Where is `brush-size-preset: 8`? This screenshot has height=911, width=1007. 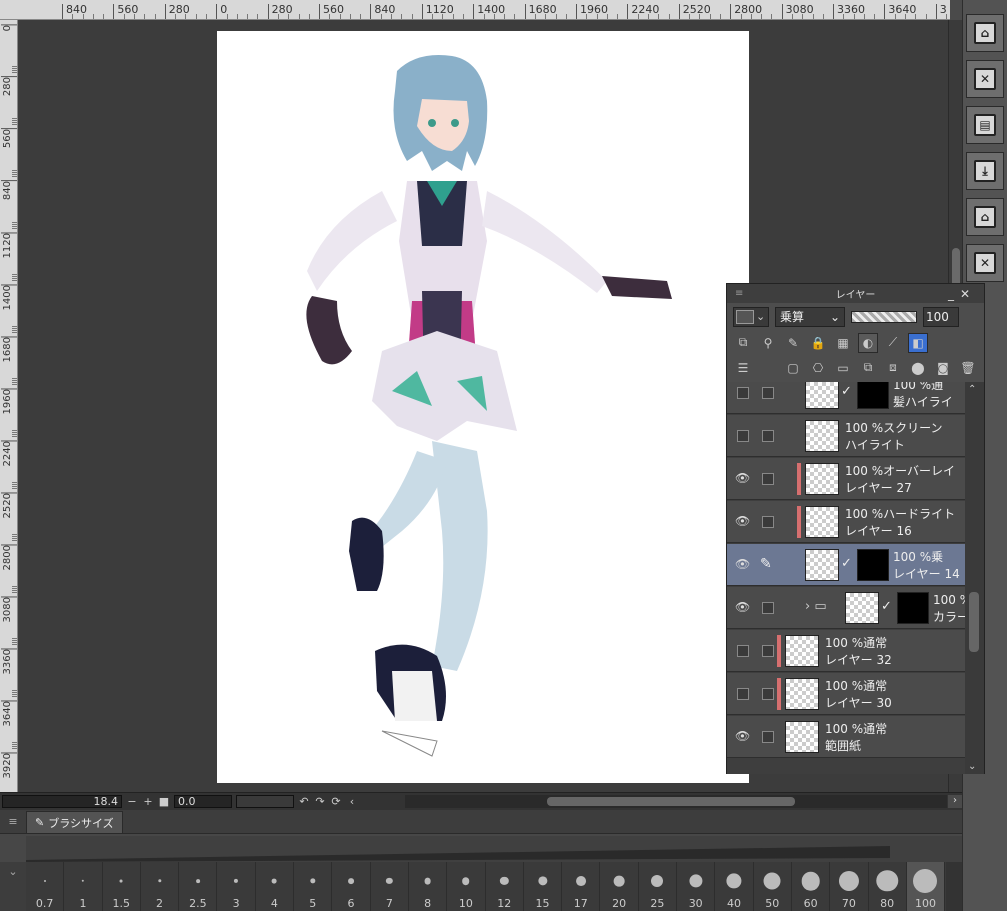
brush-size-preset: 8 is located at coordinates (428, 886).